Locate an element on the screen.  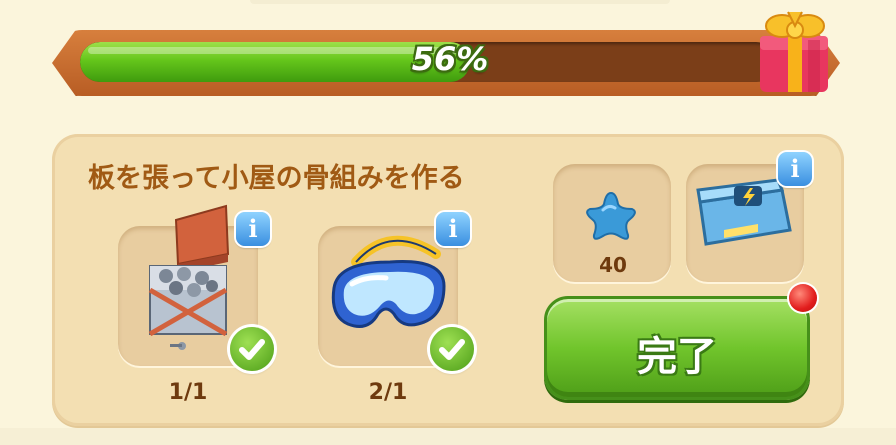
gift-box-icon is located at coordinates (794, 48).